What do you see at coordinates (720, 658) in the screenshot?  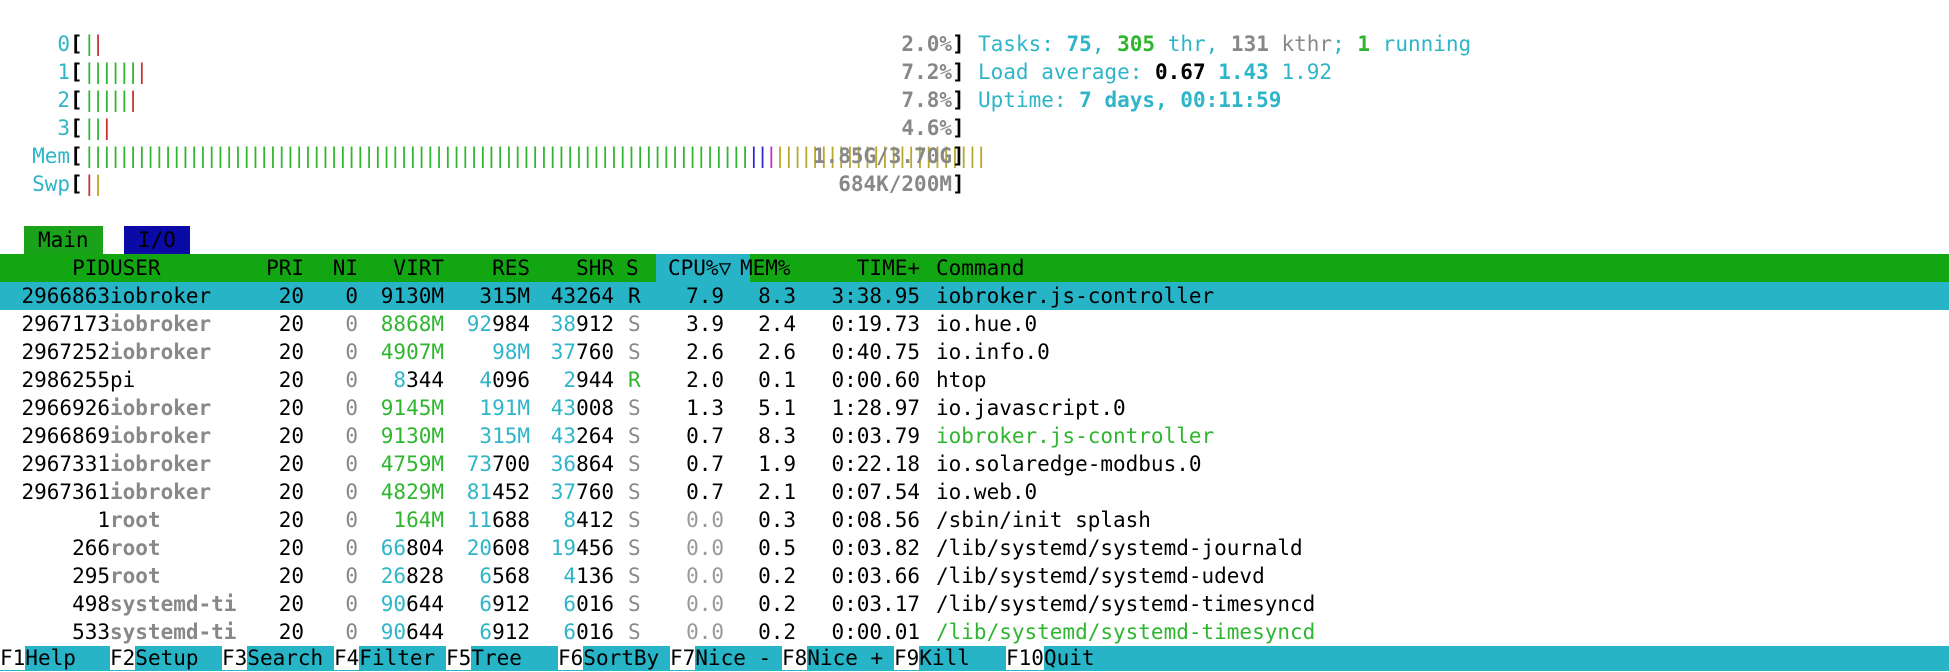 I see `fkey-nice: F7Nice -` at bounding box center [720, 658].